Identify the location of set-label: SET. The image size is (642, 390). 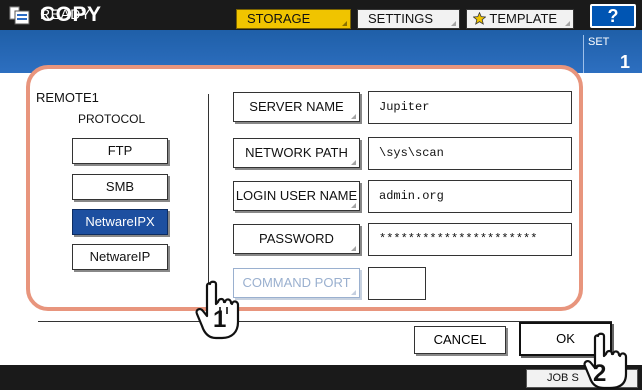
(599, 42).